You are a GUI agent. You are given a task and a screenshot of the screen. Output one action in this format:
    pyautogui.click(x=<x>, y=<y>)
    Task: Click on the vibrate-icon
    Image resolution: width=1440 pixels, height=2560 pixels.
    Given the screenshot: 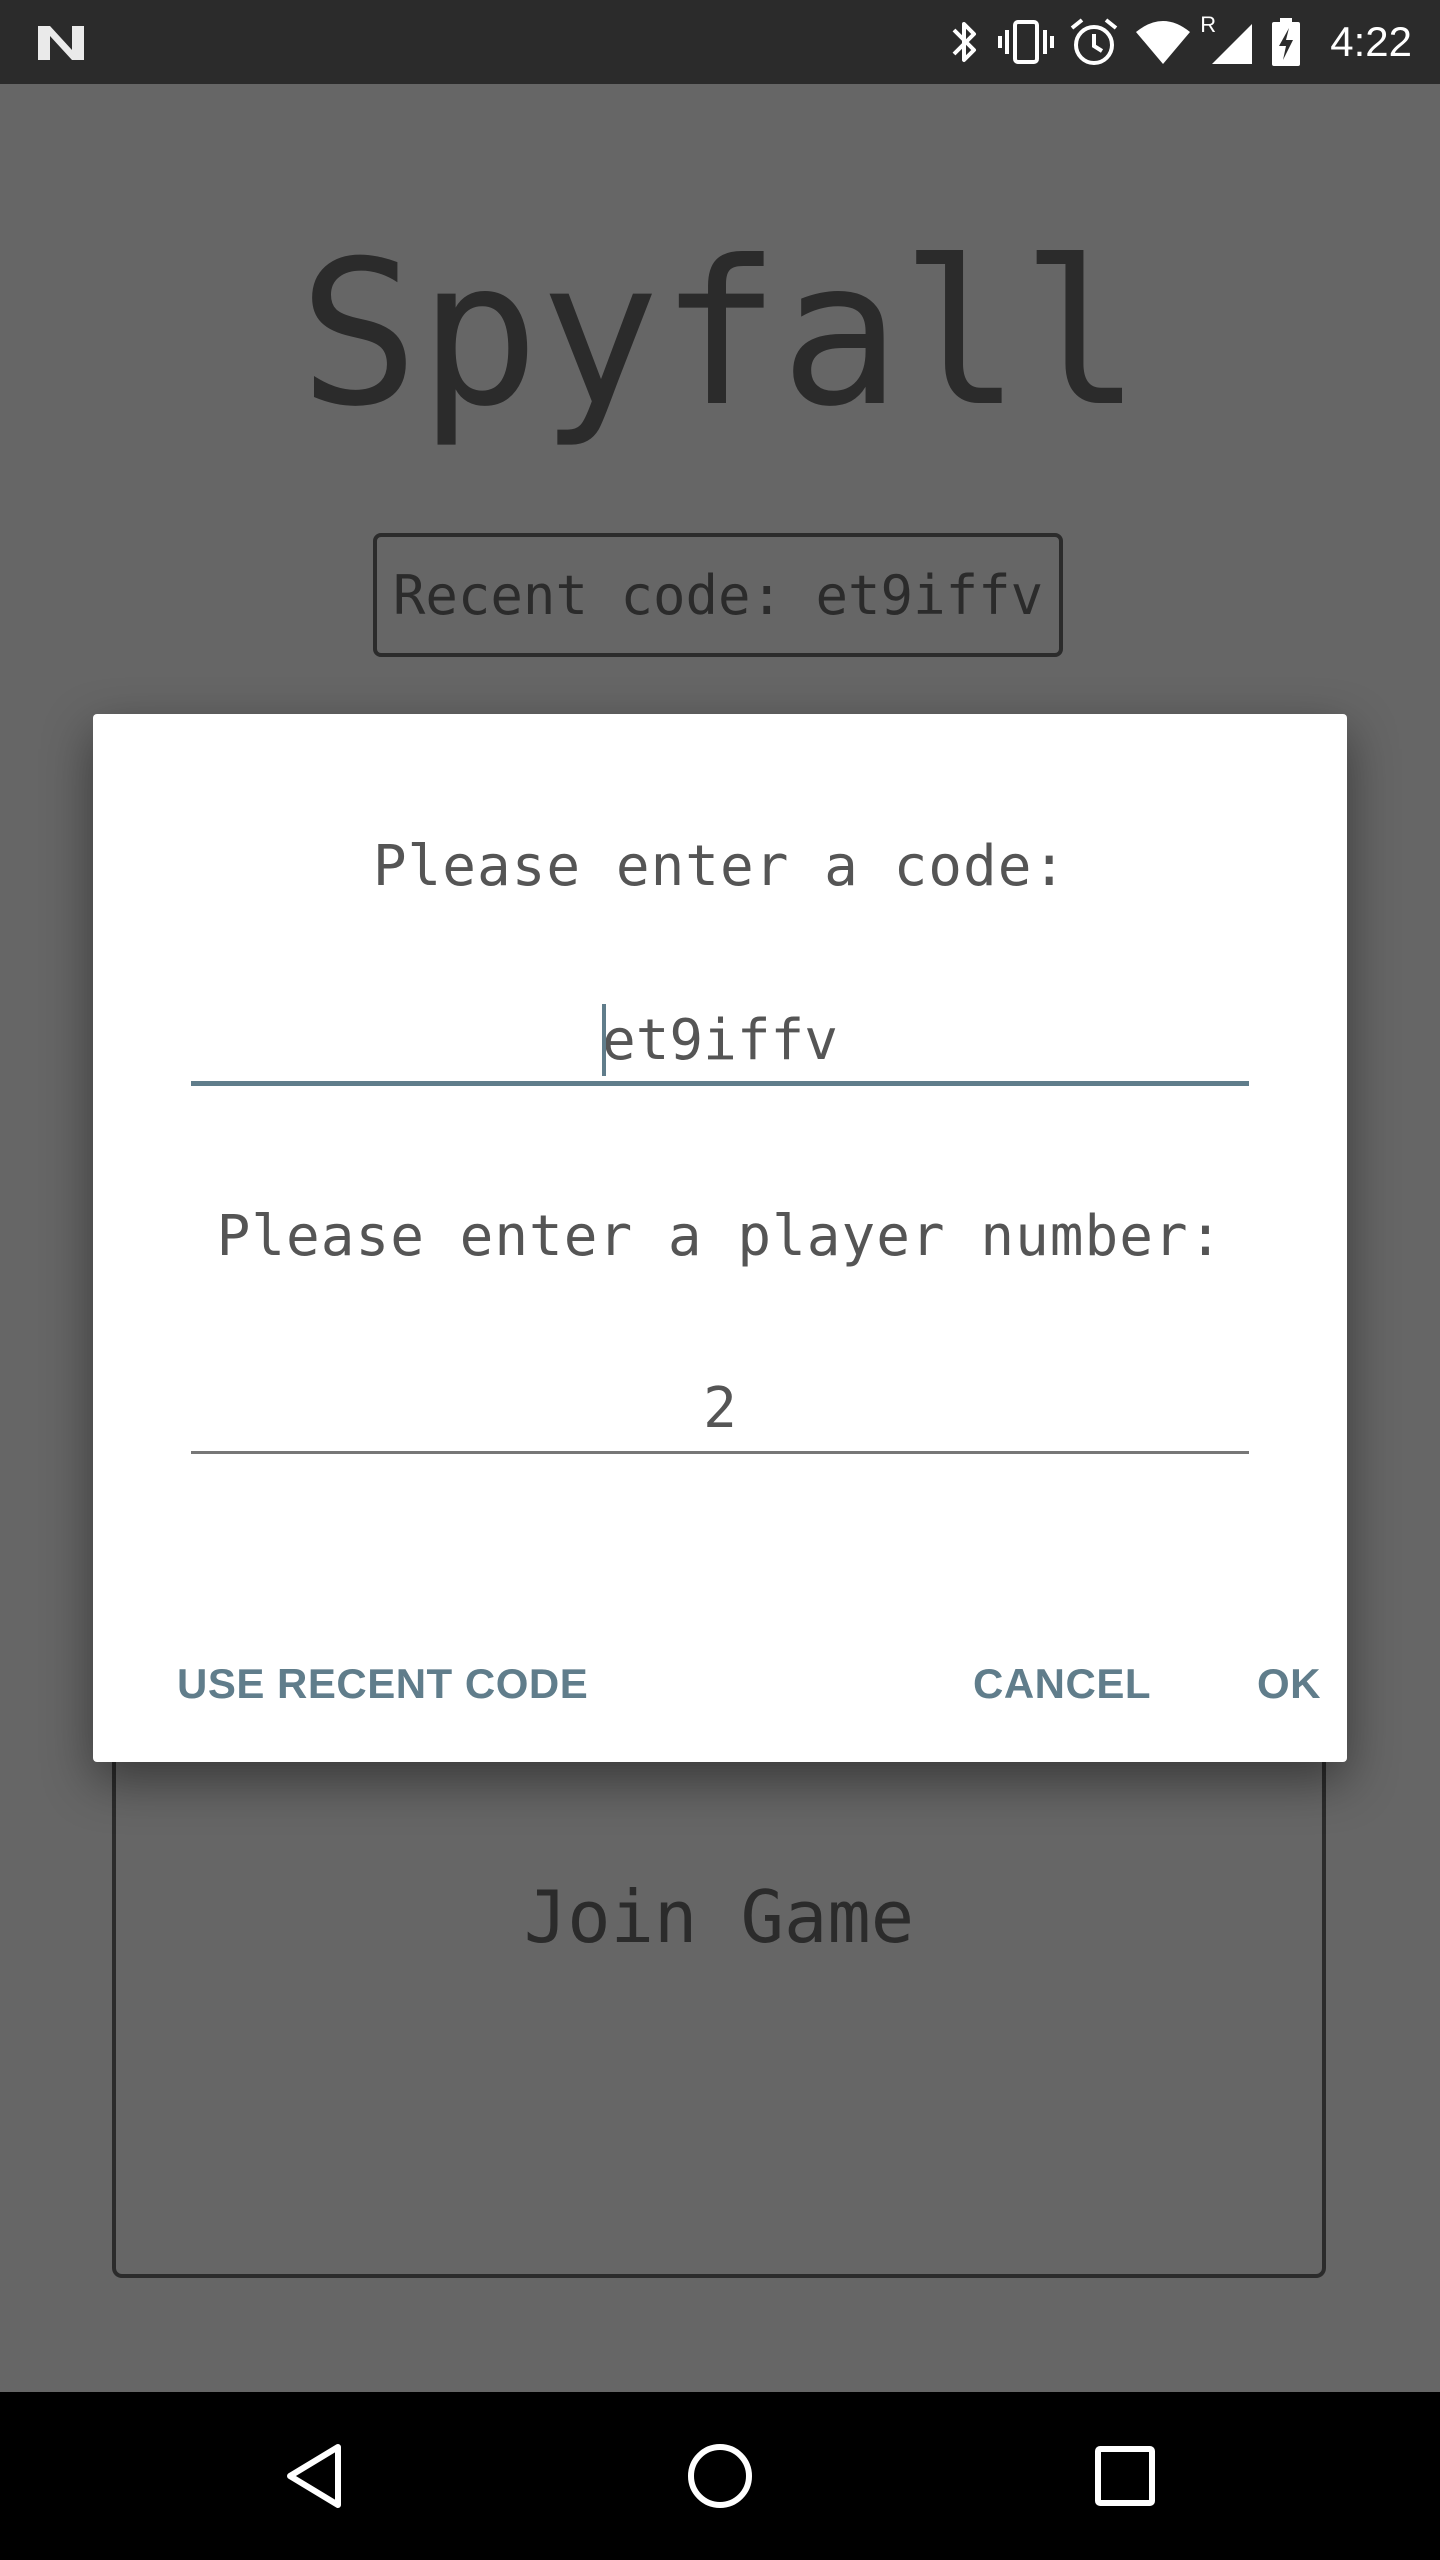 What is the action you would take?
    pyautogui.click(x=1026, y=42)
    